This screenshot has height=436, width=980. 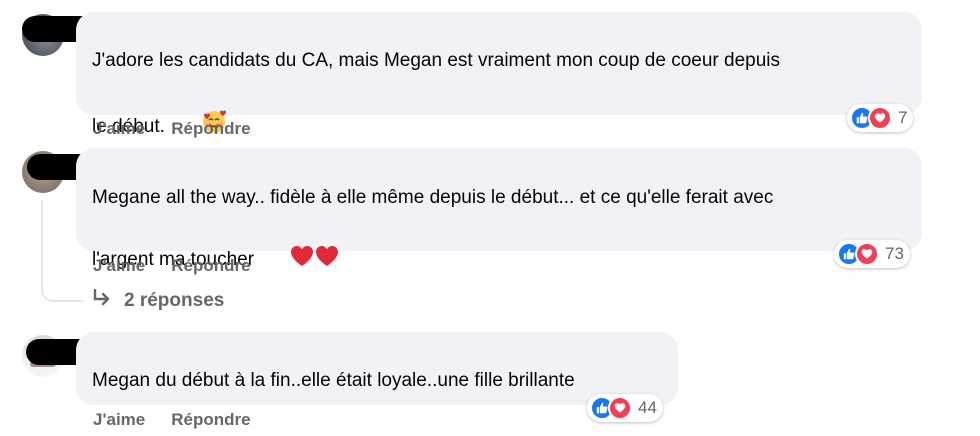 I want to click on view-replies-link: 2 réponses, so click(x=158, y=300).